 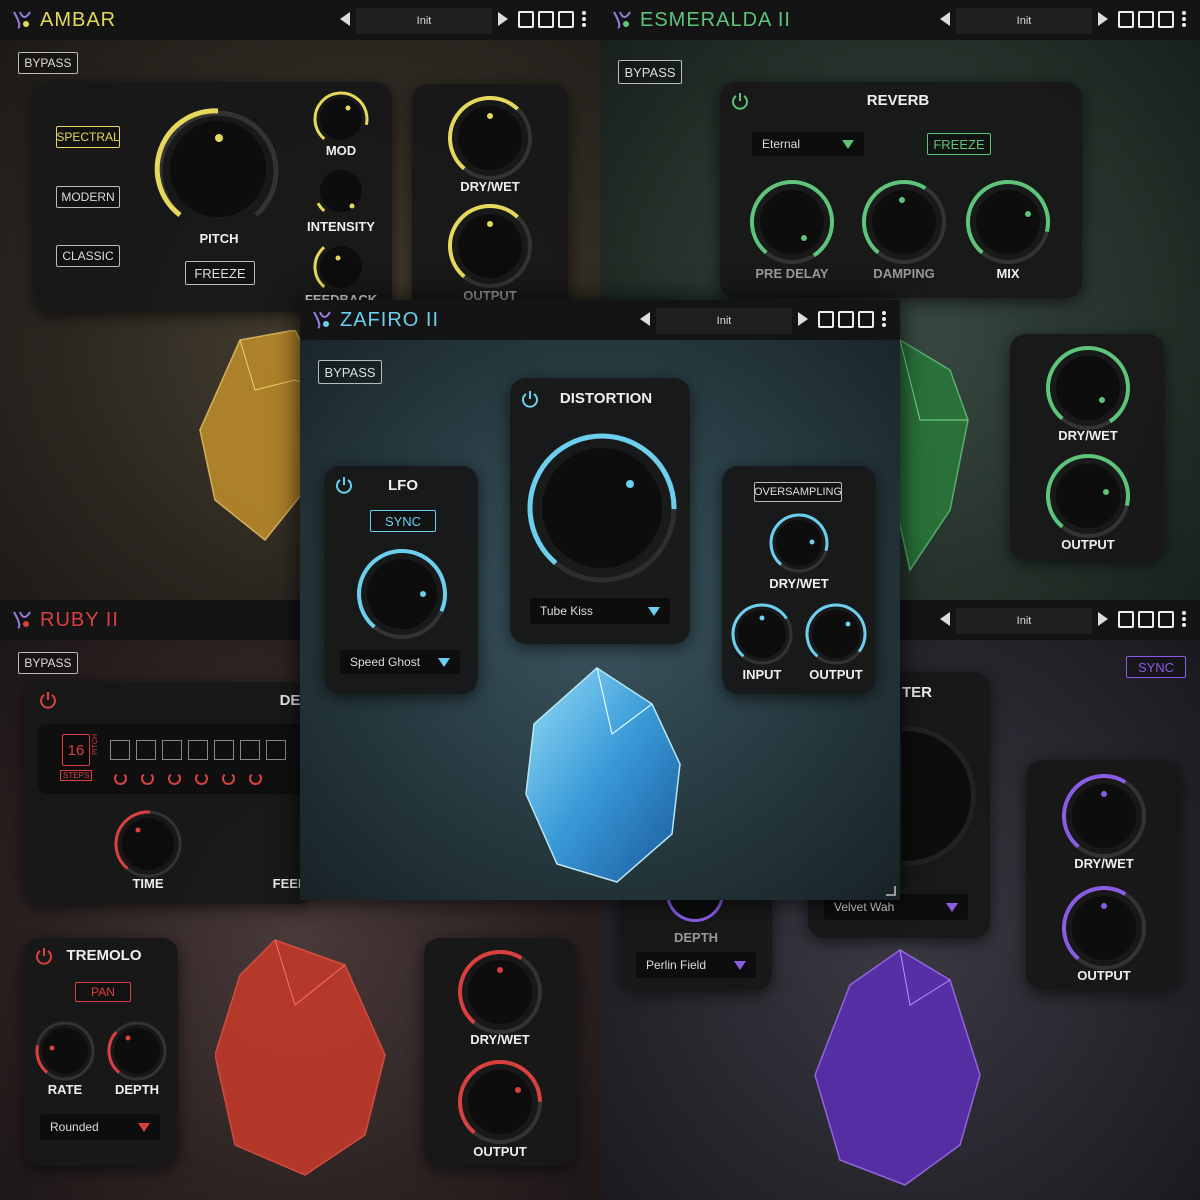 What do you see at coordinates (218, 169) in the screenshot?
I see `pitch-knob` at bounding box center [218, 169].